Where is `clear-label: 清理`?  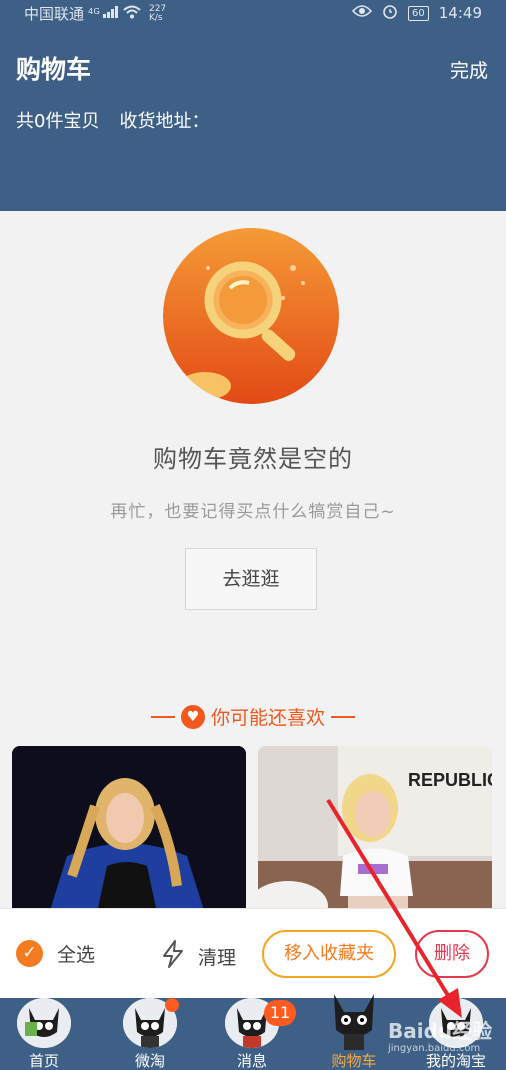
clear-label: 清理 is located at coordinates (217, 958).